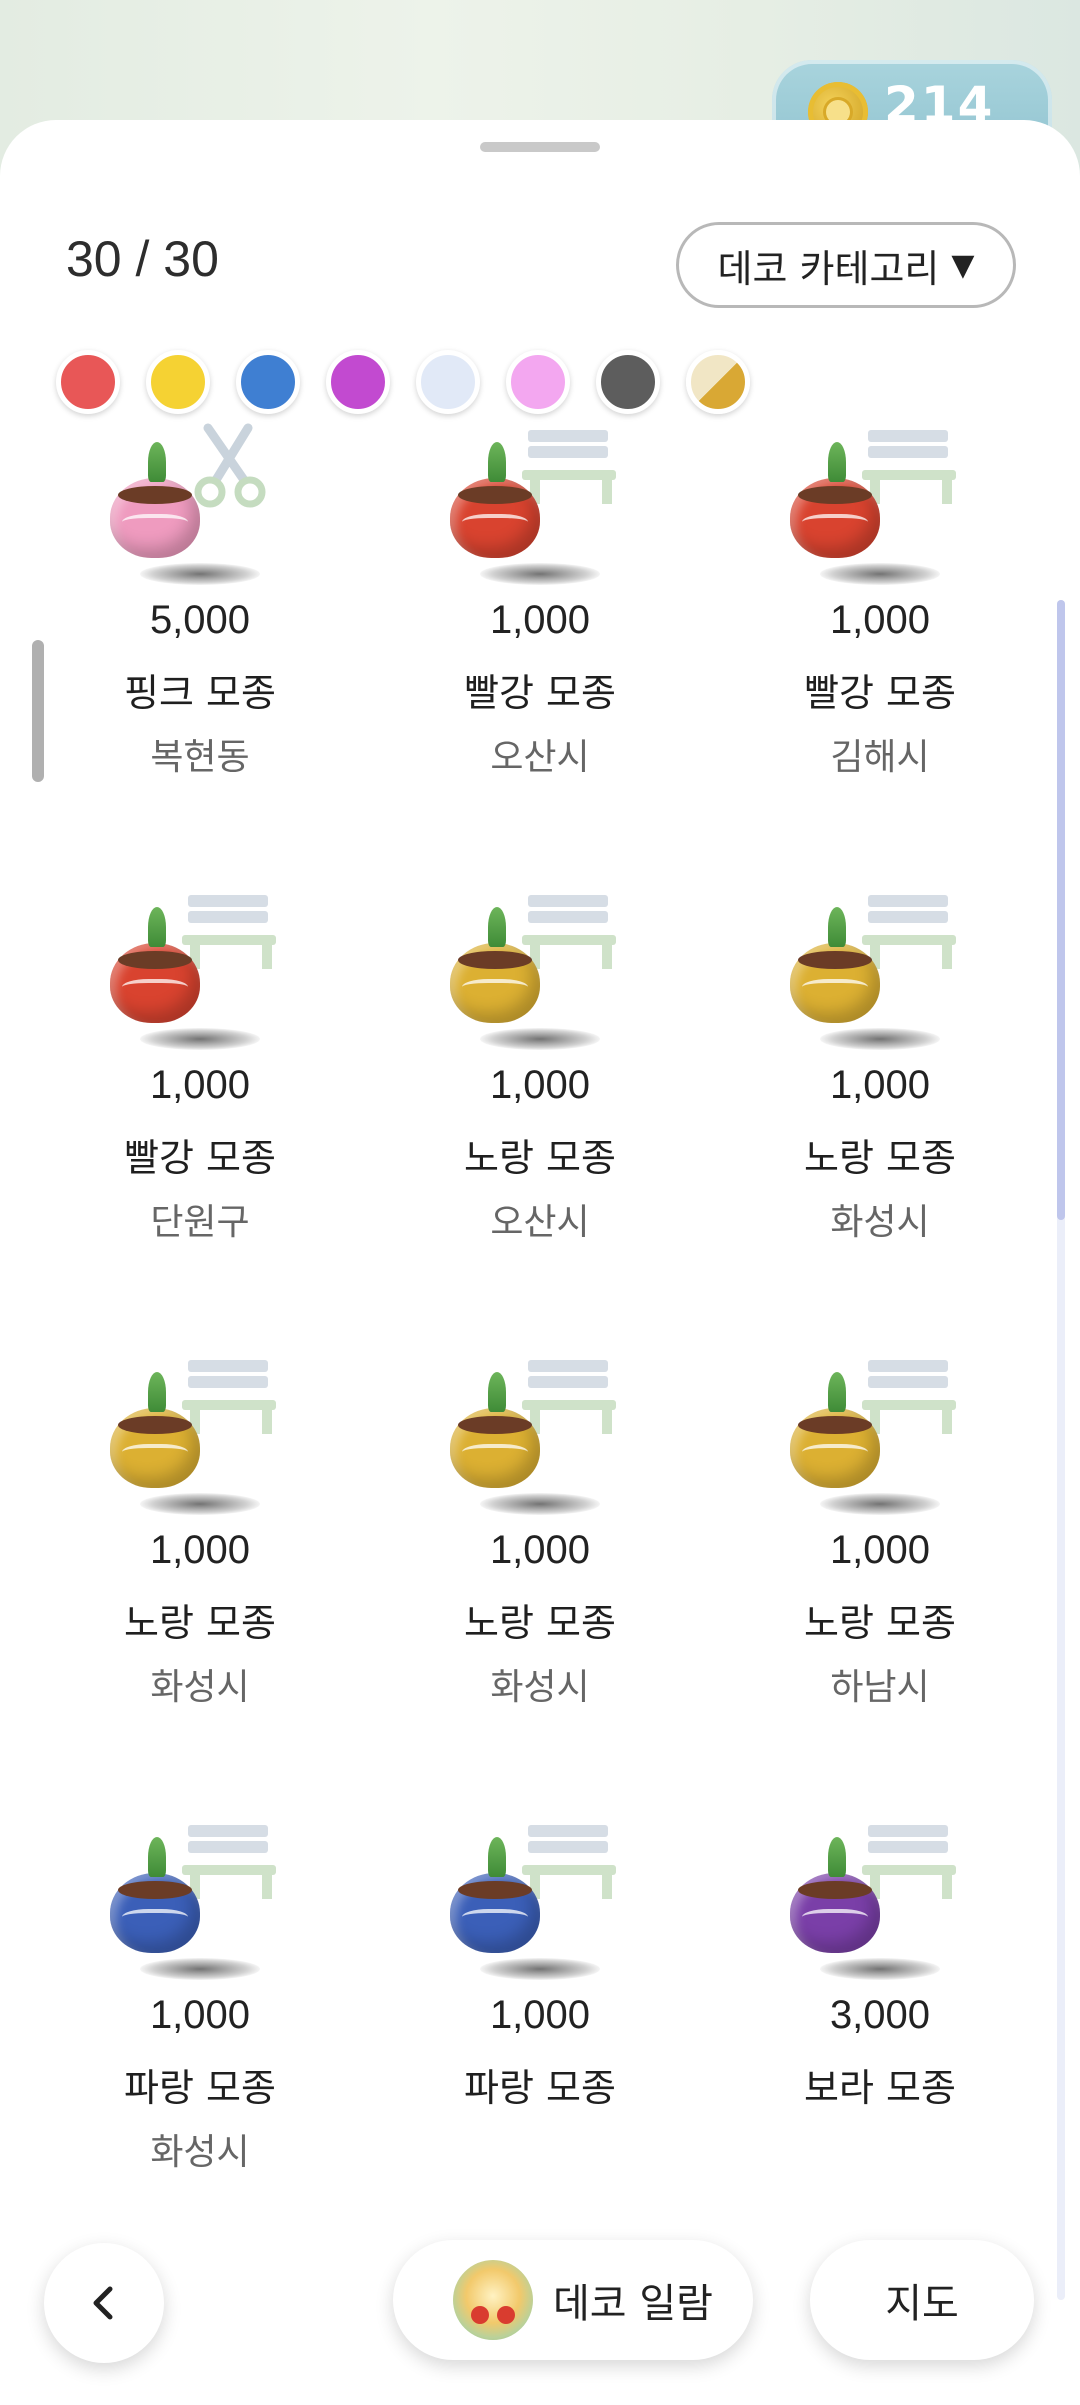 This screenshot has width=1080, height=2405. Describe the element at coordinates (230, 465) in the screenshot. I see `scissors-icon` at that location.